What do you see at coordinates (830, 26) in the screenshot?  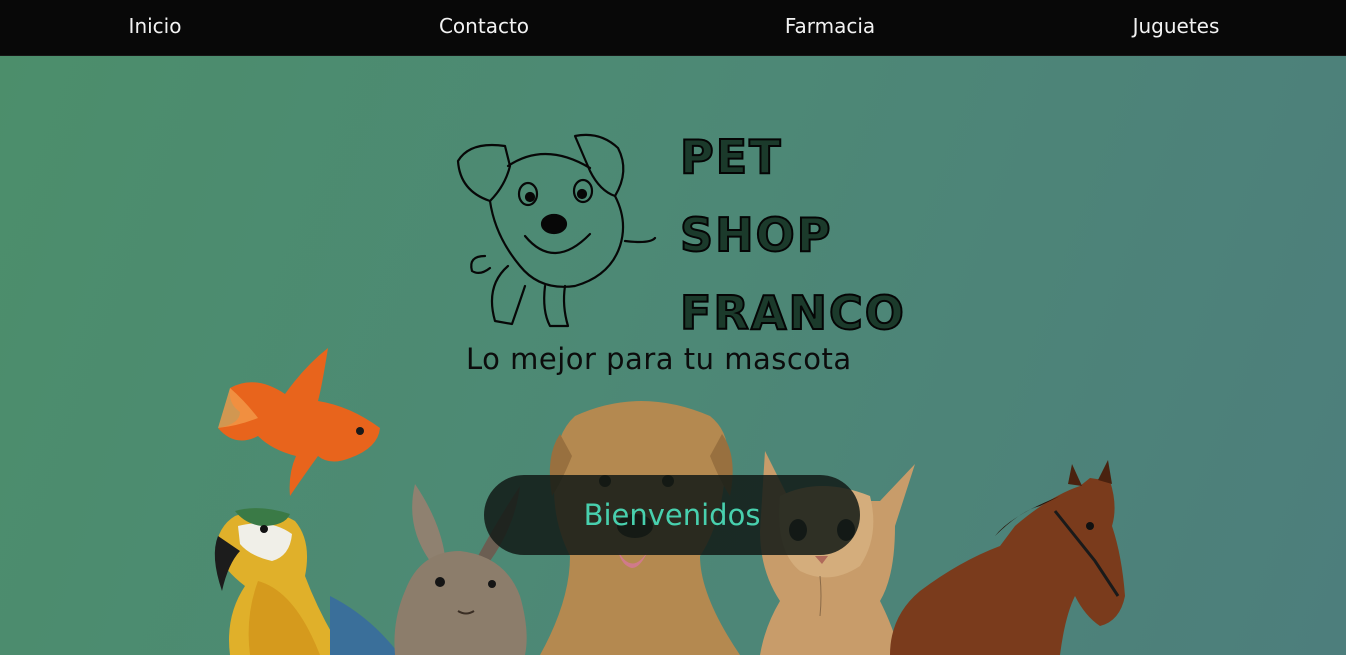 I see `nav-link-farmacia: Farmacia` at bounding box center [830, 26].